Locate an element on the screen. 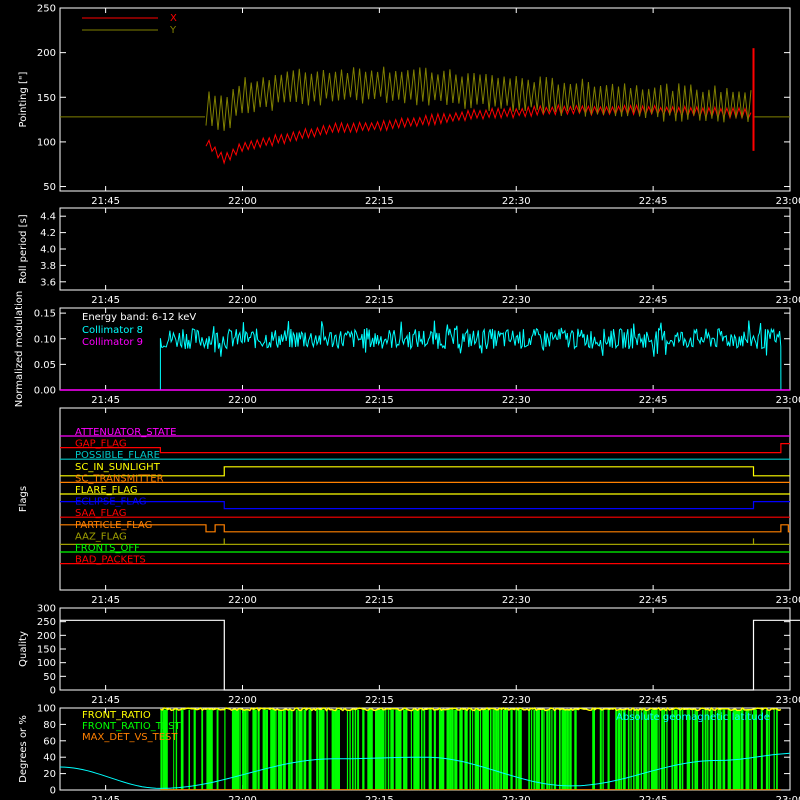 This screenshot has height=800, width=800. y-tick-label: 20 is located at coordinates (49, 774).